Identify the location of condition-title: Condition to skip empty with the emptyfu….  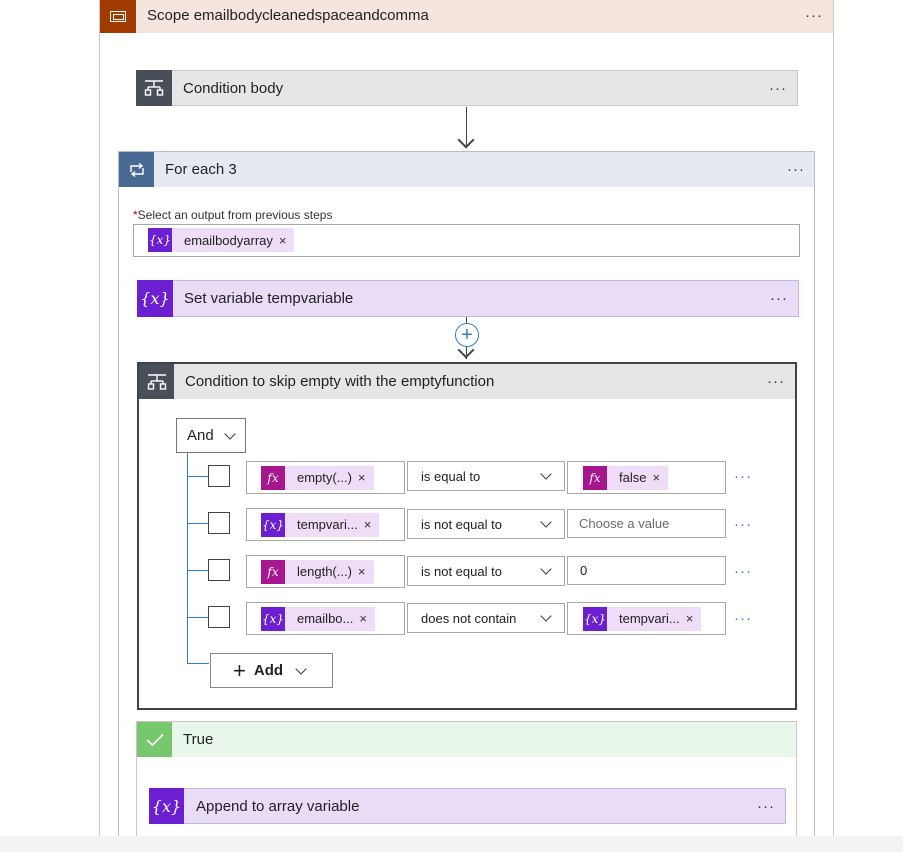
(340, 381).